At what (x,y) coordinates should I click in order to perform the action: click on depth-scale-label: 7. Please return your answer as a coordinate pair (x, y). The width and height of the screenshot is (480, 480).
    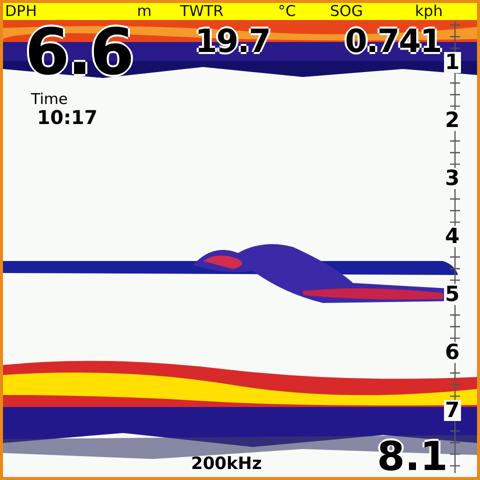
    Looking at the image, I should click on (452, 410).